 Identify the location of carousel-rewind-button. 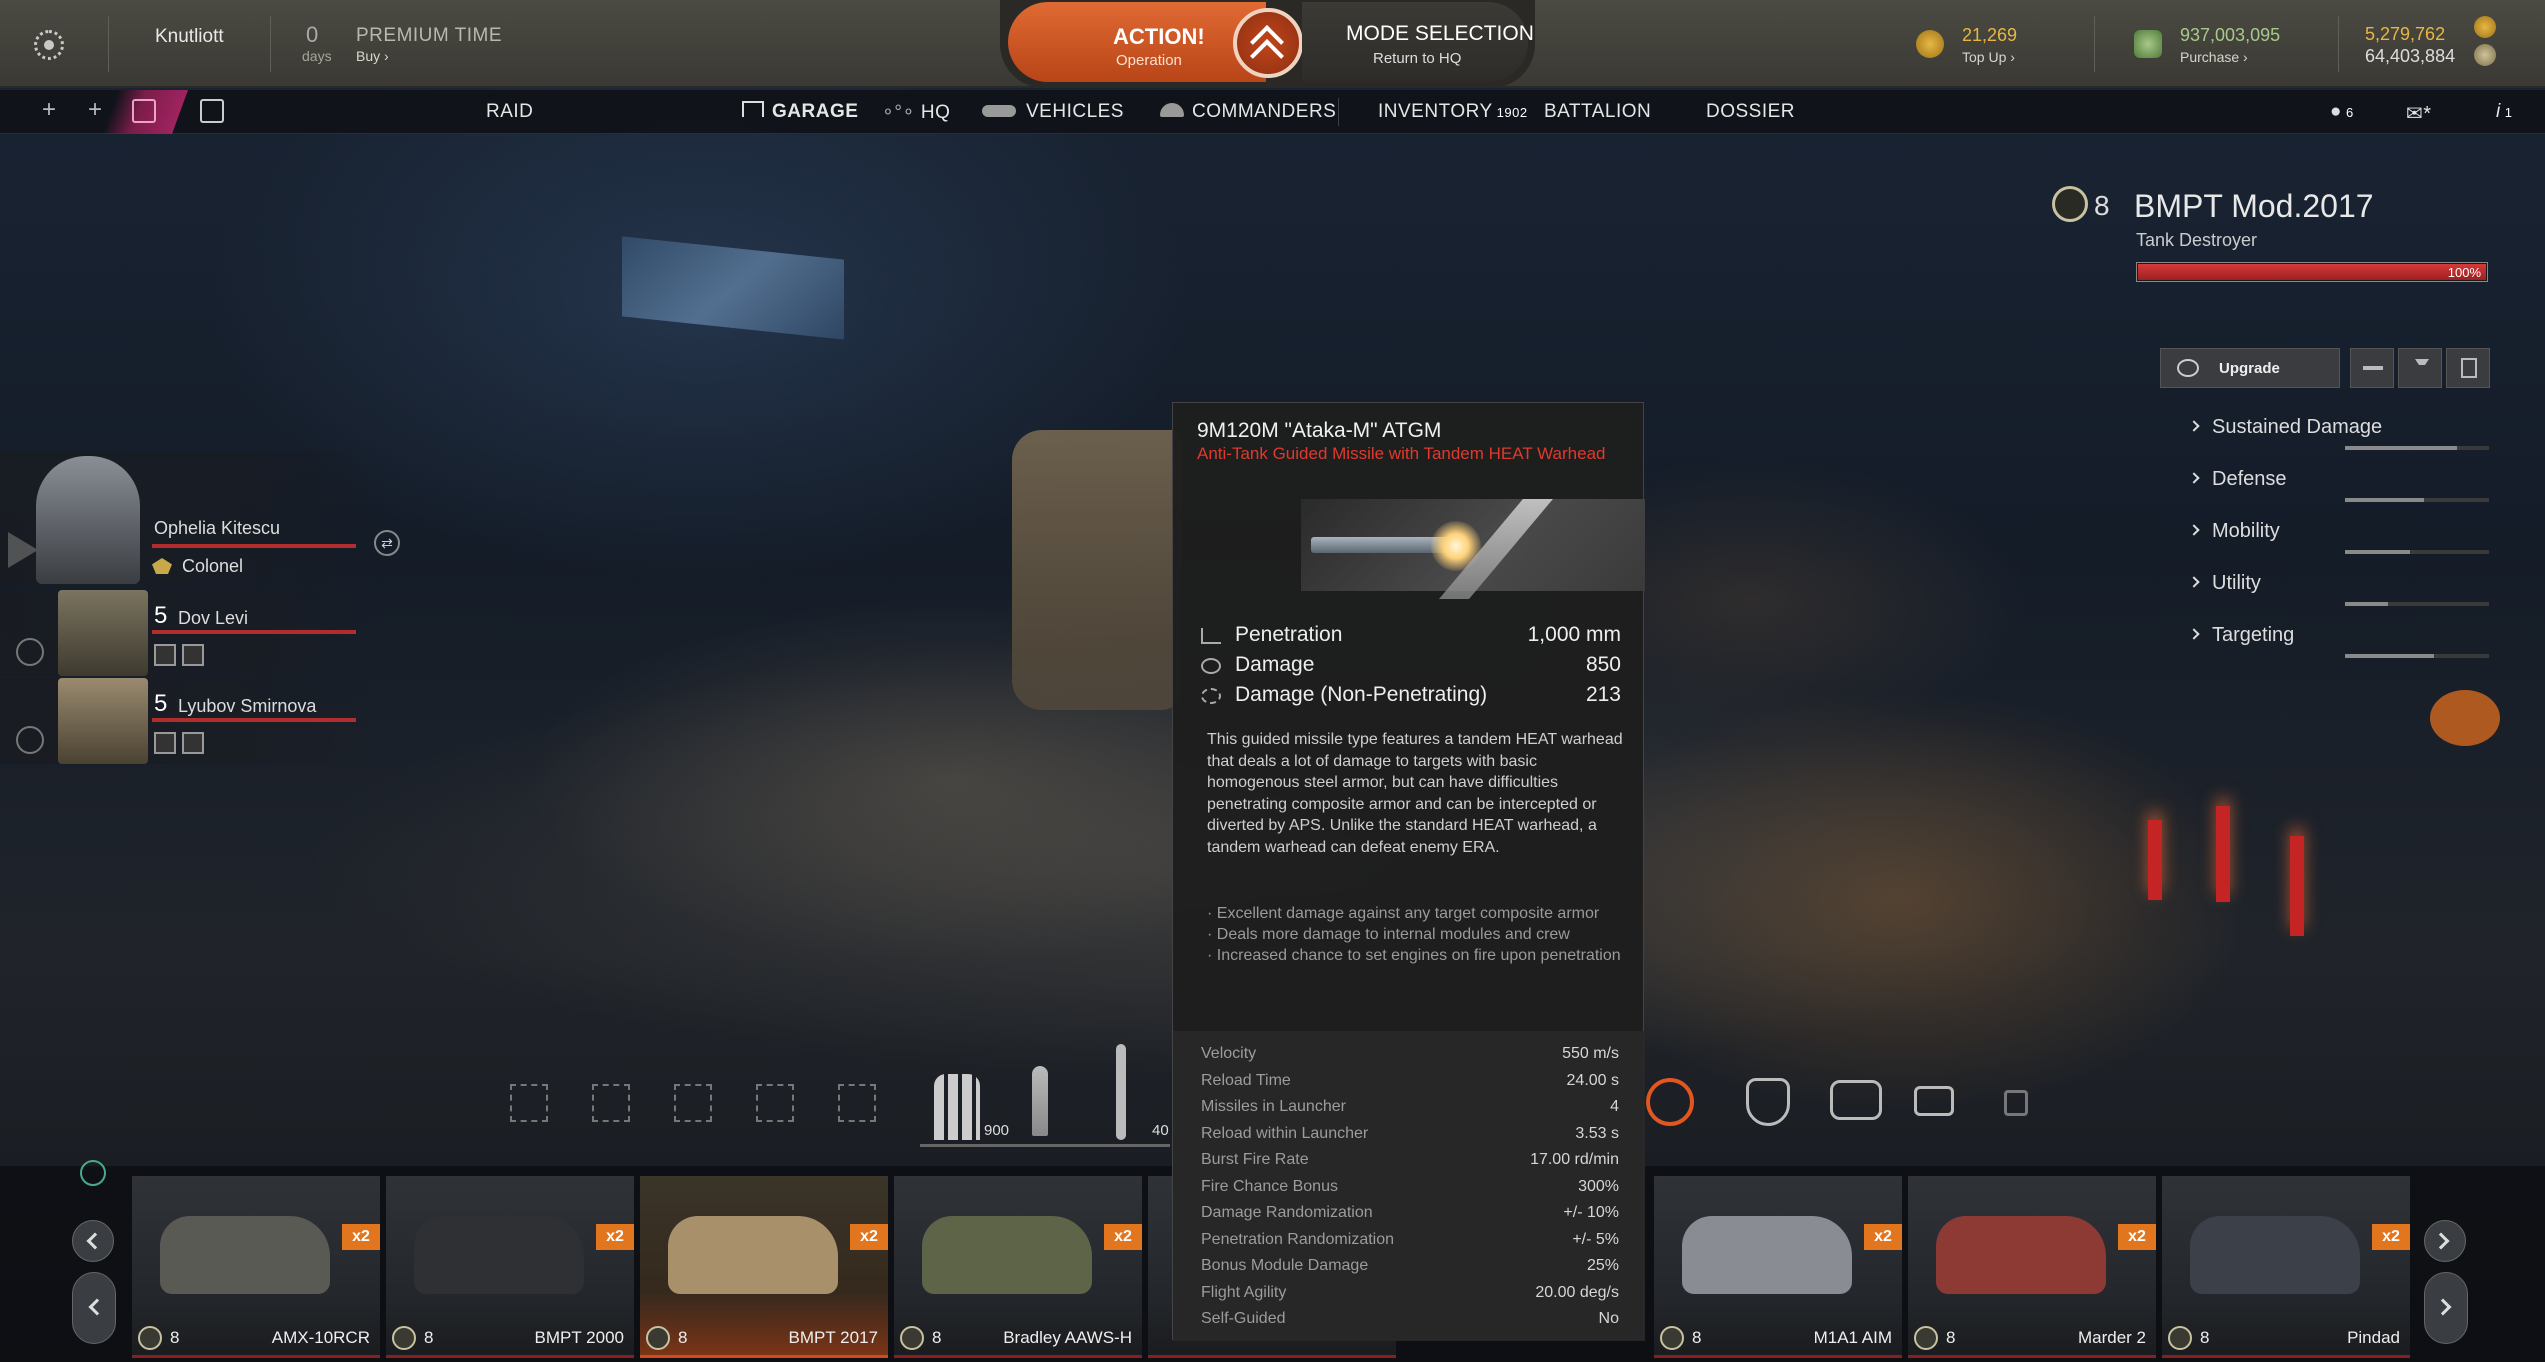
(93, 1241).